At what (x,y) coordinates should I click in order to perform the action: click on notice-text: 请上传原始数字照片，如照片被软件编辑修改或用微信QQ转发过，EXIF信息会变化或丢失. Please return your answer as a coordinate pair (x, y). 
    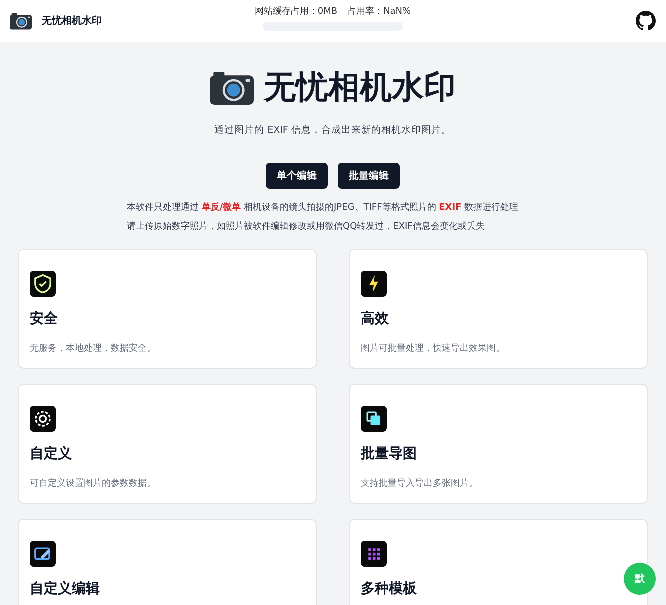
    Looking at the image, I should click on (306, 227).